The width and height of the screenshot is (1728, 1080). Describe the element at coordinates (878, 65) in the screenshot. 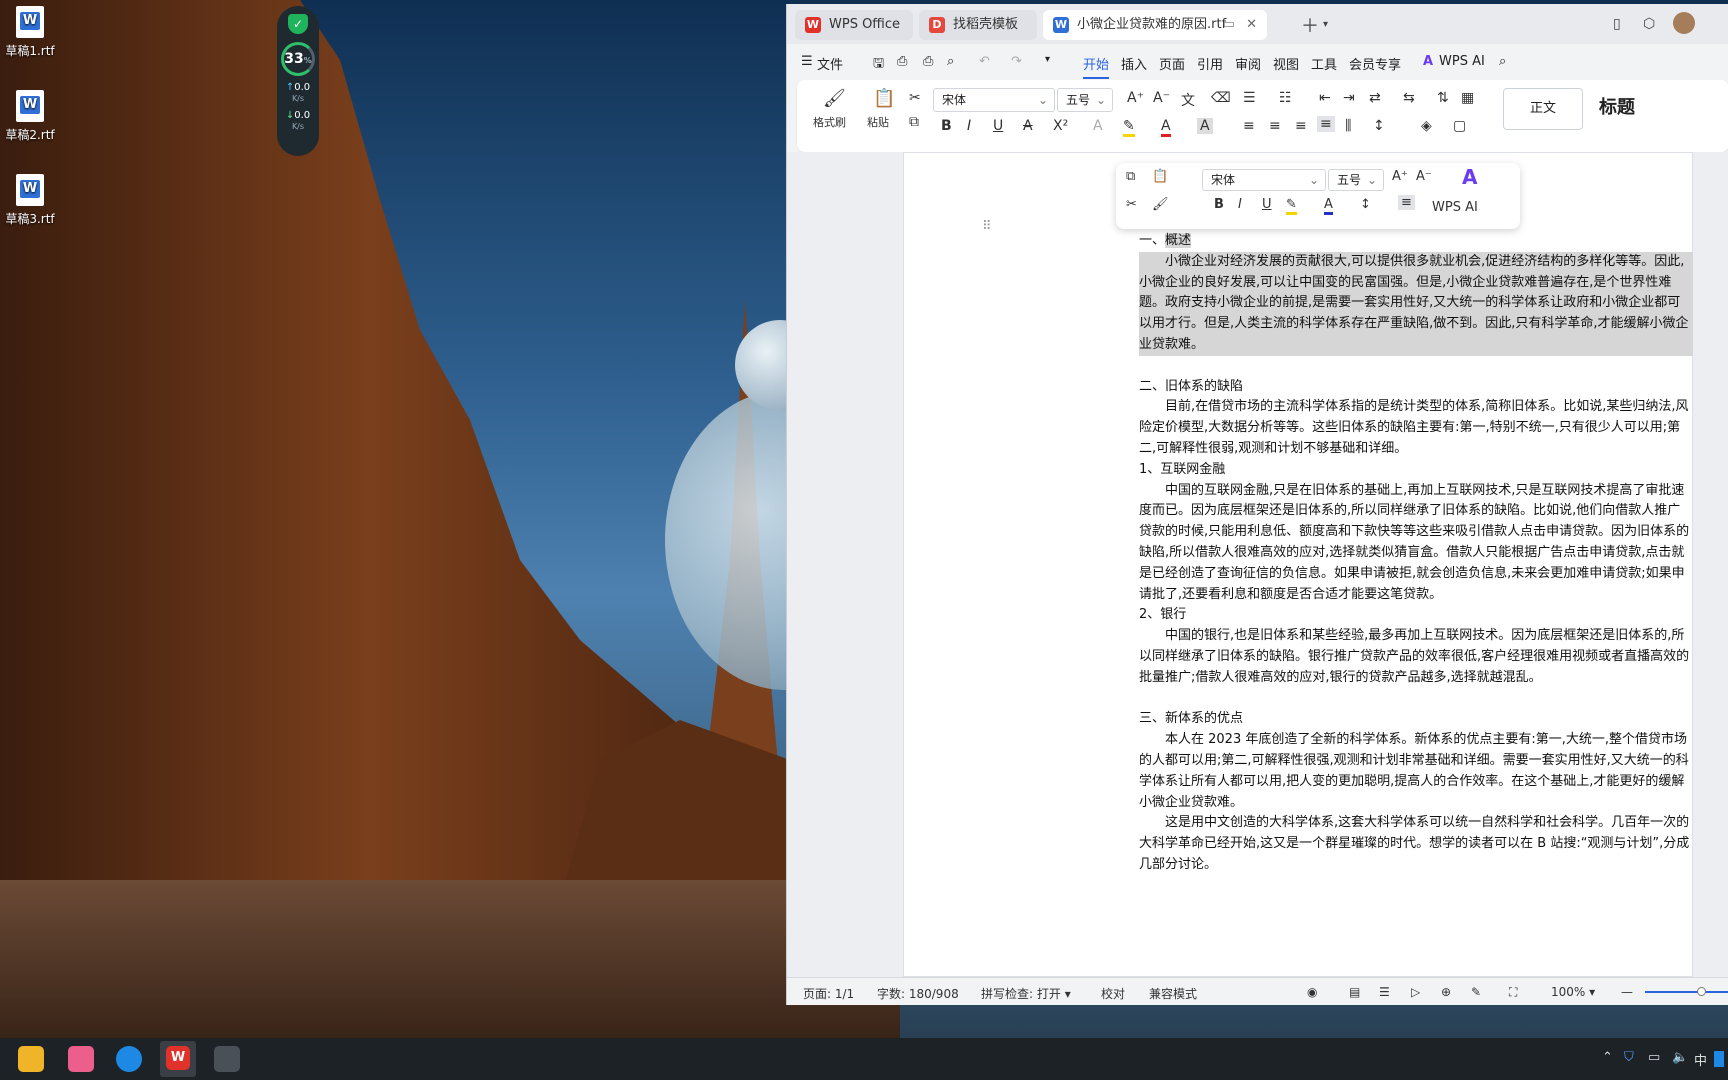

I see `save-icon: 🖫` at that location.